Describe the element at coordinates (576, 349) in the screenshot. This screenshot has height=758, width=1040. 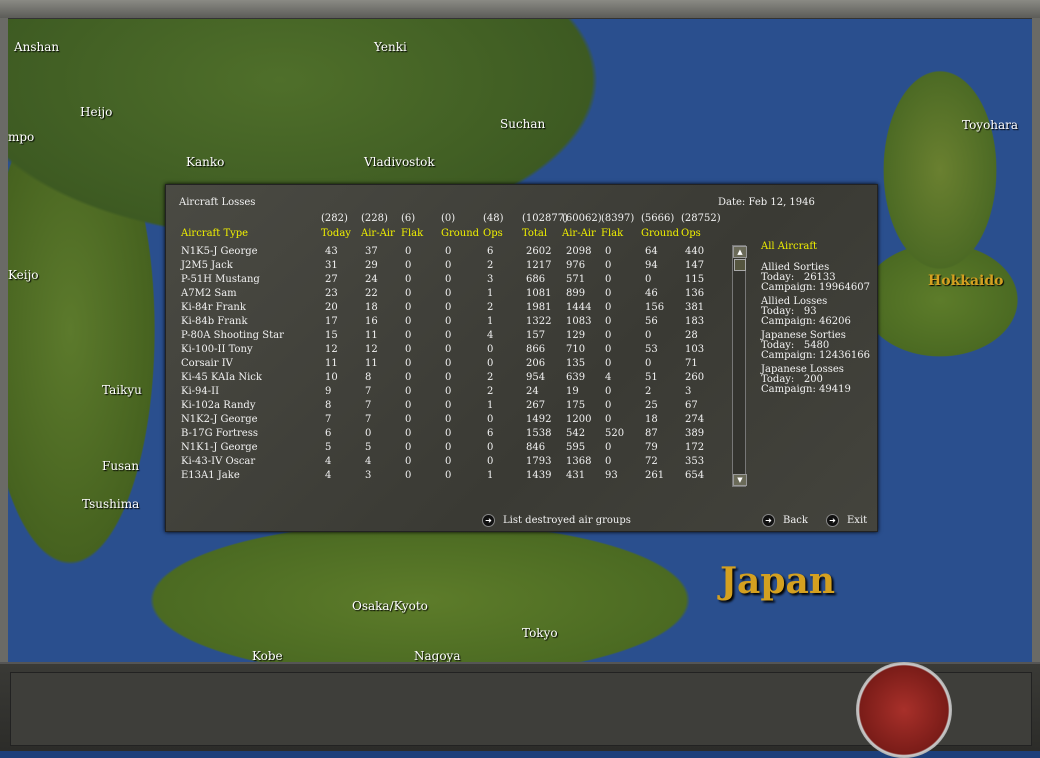
I see `cell-value: 710` at that location.